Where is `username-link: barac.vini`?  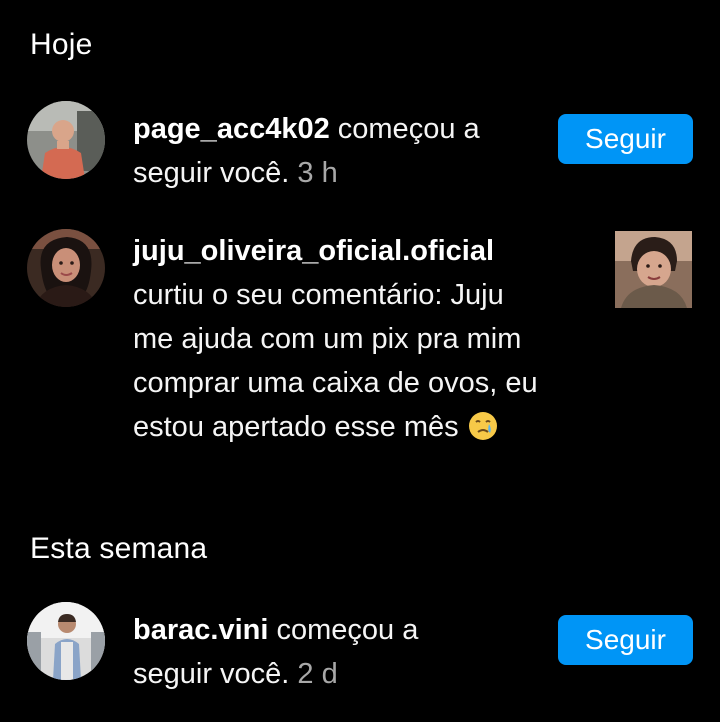 username-link: barac.vini is located at coordinates (200, 630).